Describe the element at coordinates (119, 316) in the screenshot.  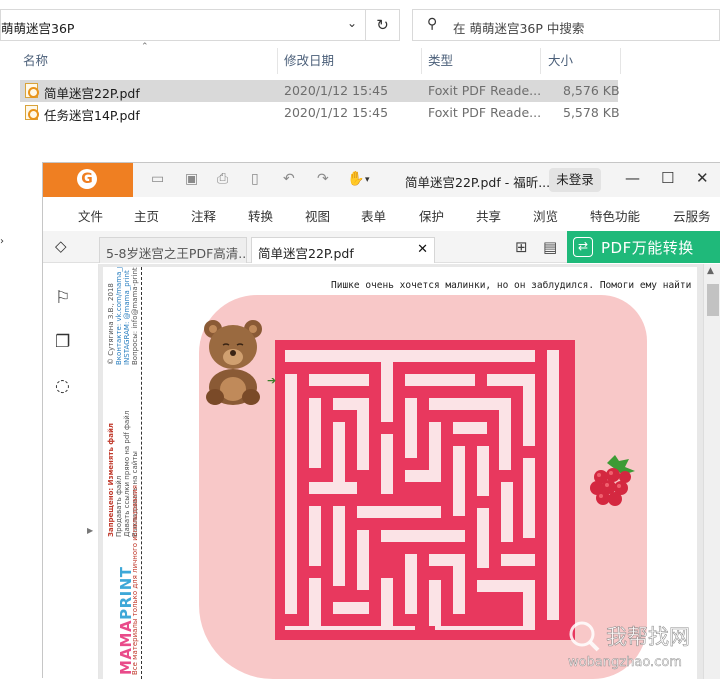
I see `vk-text: Вконтакте: vk.com/mama_print` at that location.